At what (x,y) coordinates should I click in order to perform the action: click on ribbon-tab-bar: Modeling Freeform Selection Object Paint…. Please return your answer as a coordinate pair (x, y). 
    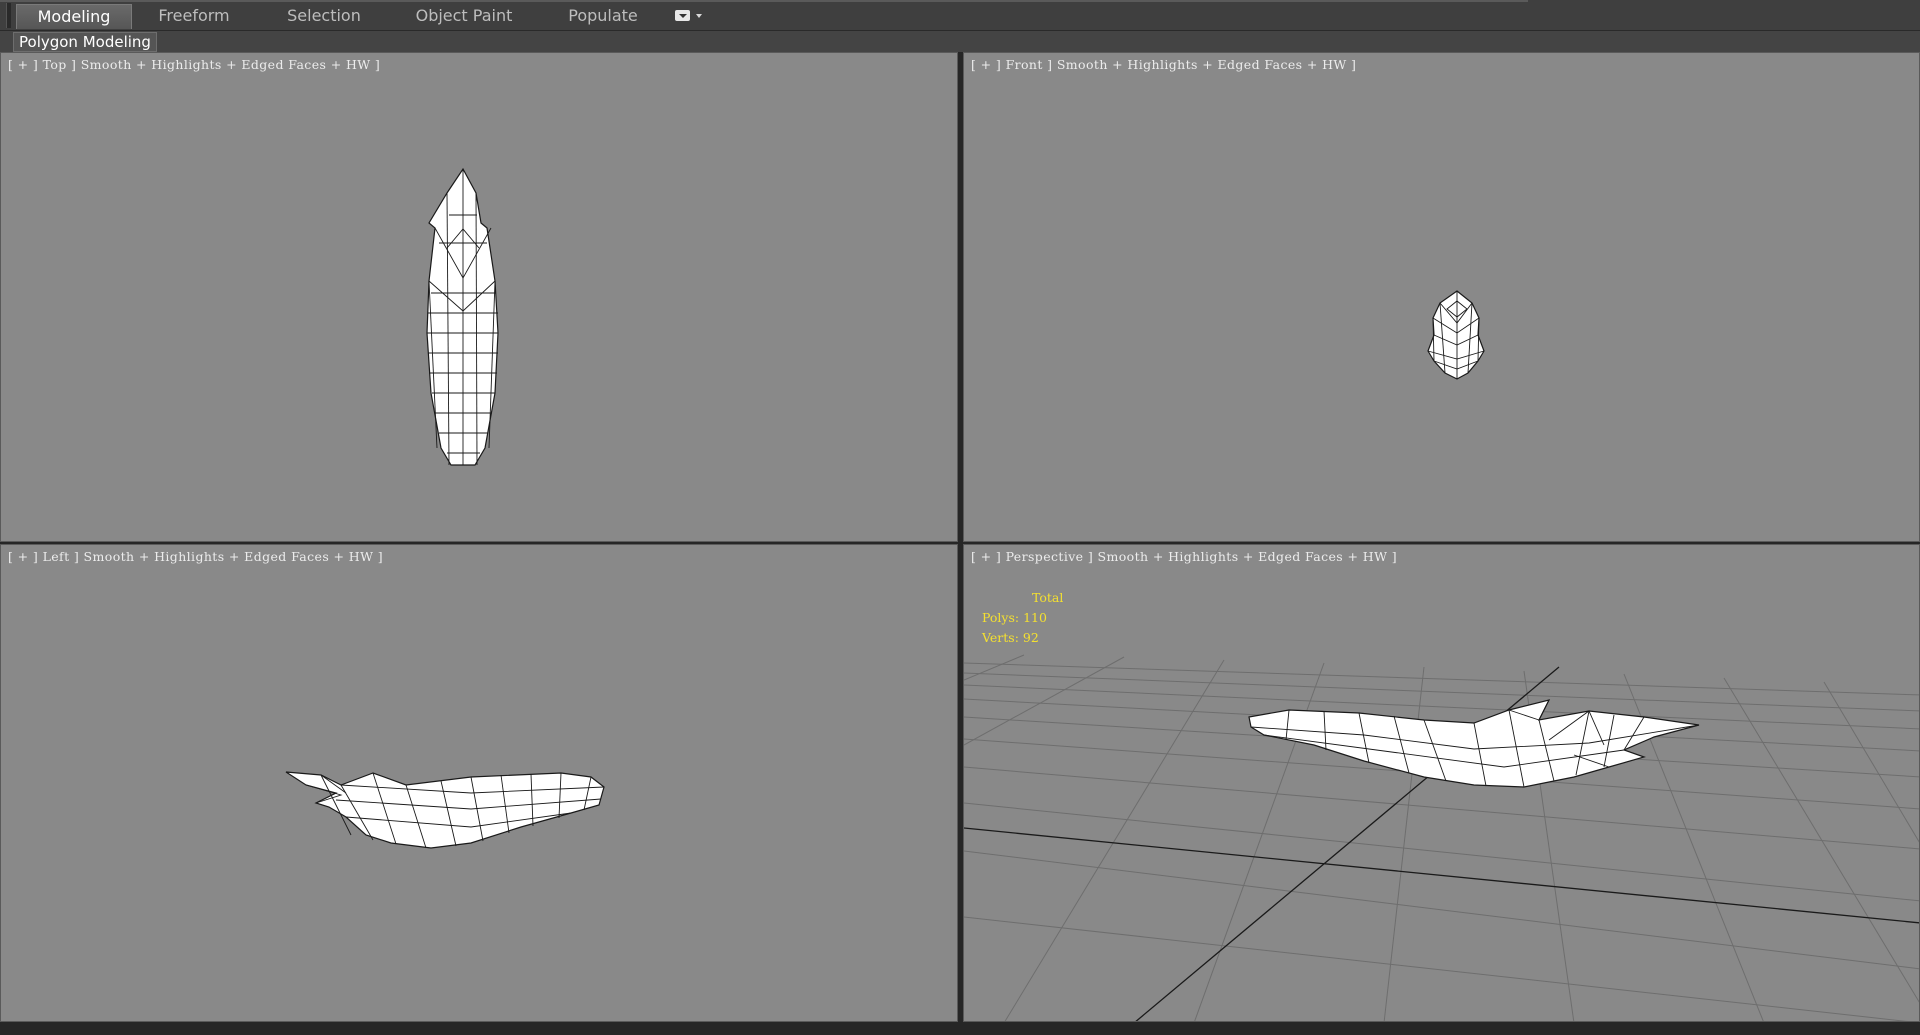
    Looking at the image, I should click on (960, 15).